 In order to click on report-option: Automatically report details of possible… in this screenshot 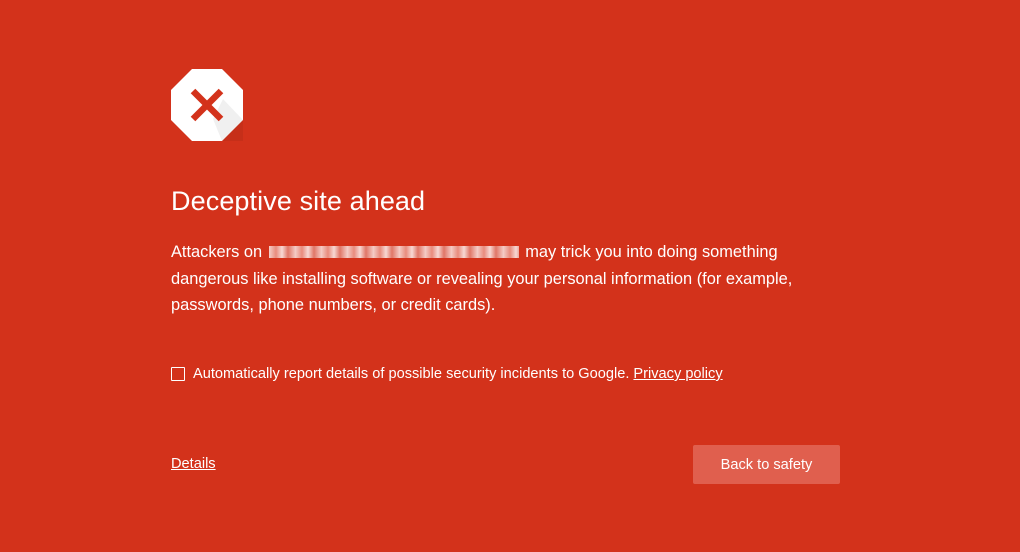, I will do `click(447, 374)`.